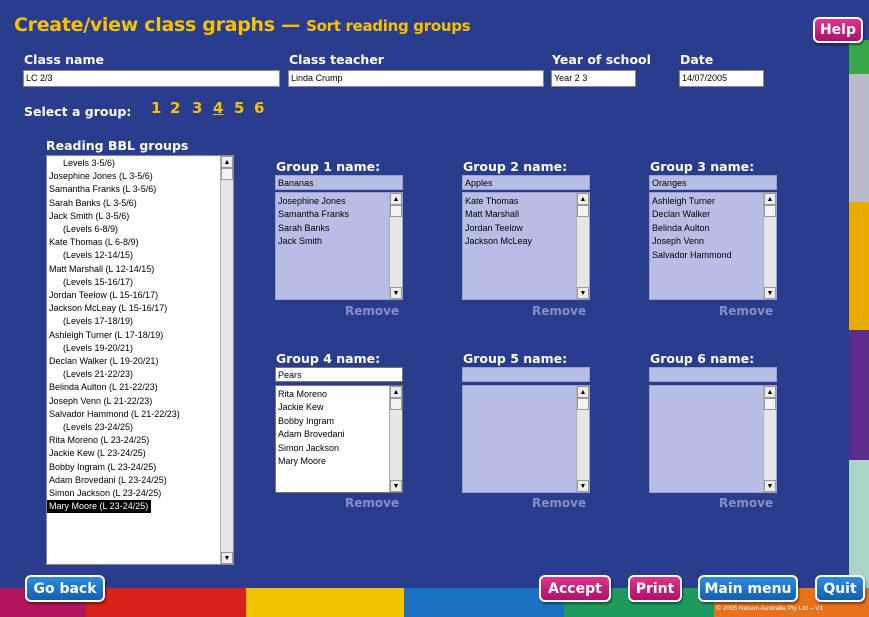  I want to click on group-6-member-list: ▲ ▼, so click(713, 439).